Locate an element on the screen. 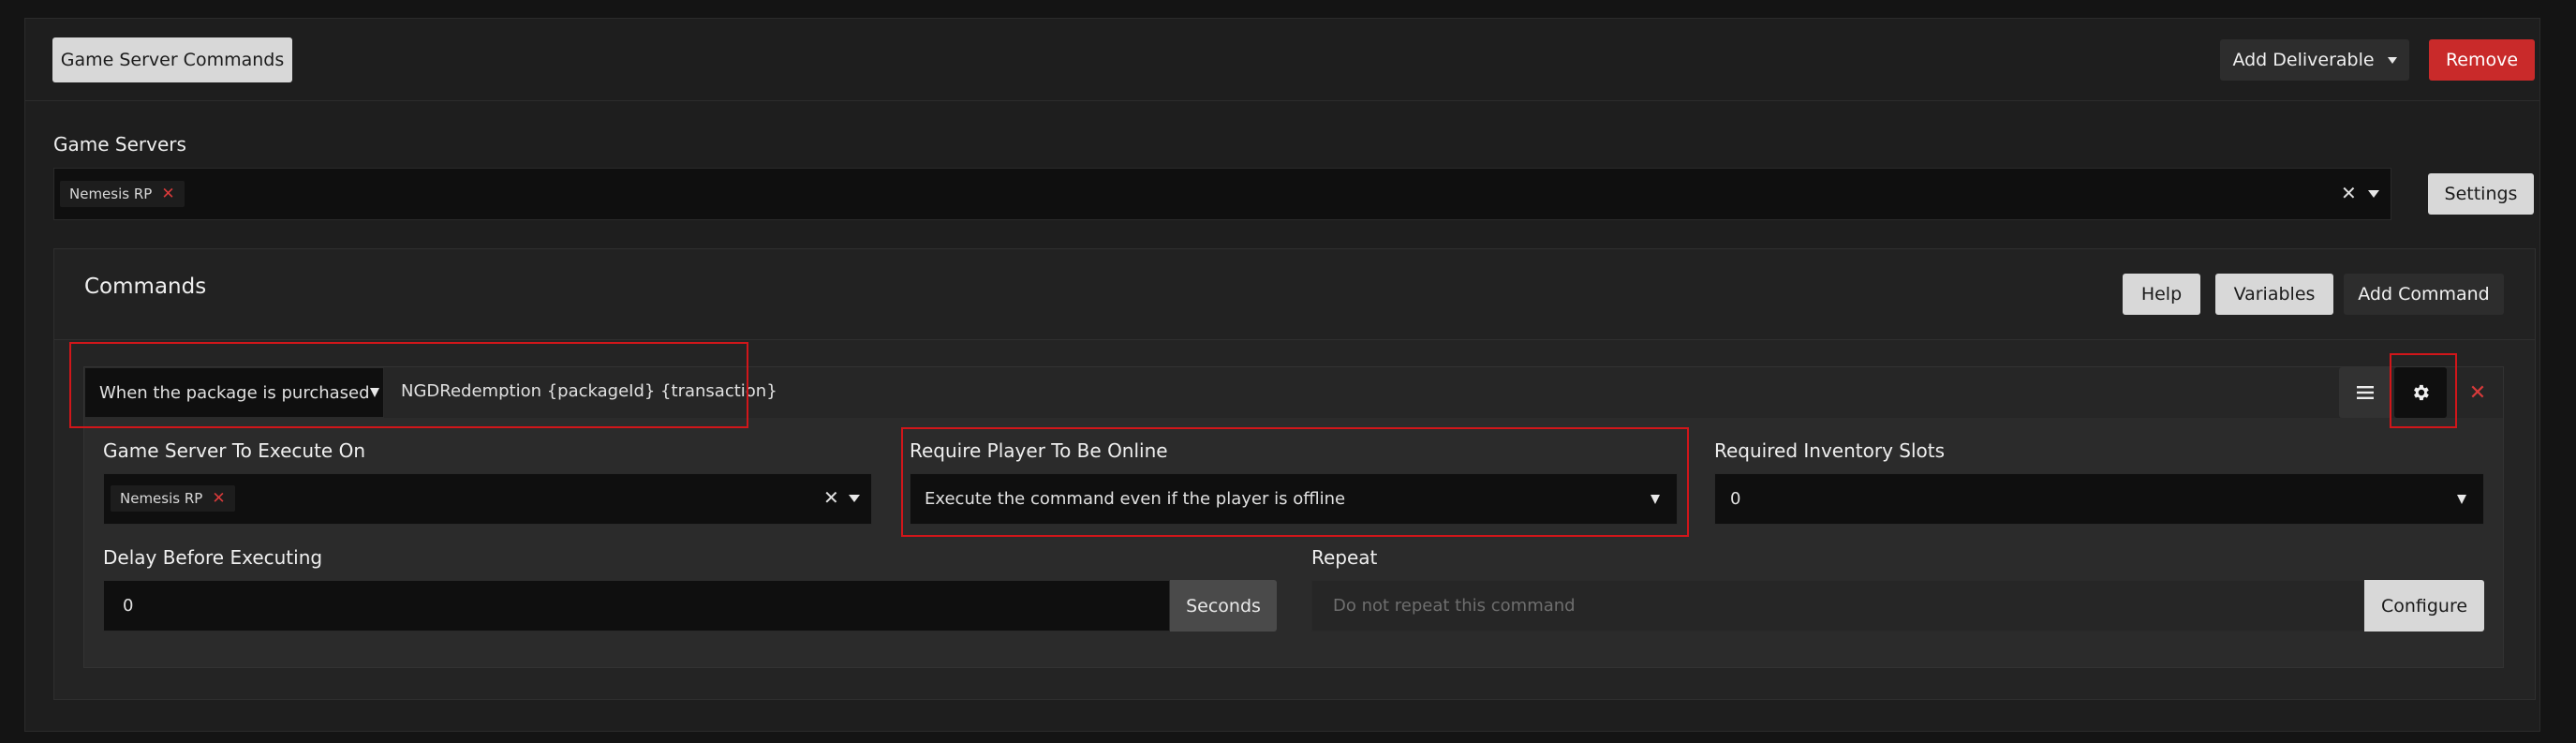  add-command-label: Add Command is located at coordinates (2424, 294).